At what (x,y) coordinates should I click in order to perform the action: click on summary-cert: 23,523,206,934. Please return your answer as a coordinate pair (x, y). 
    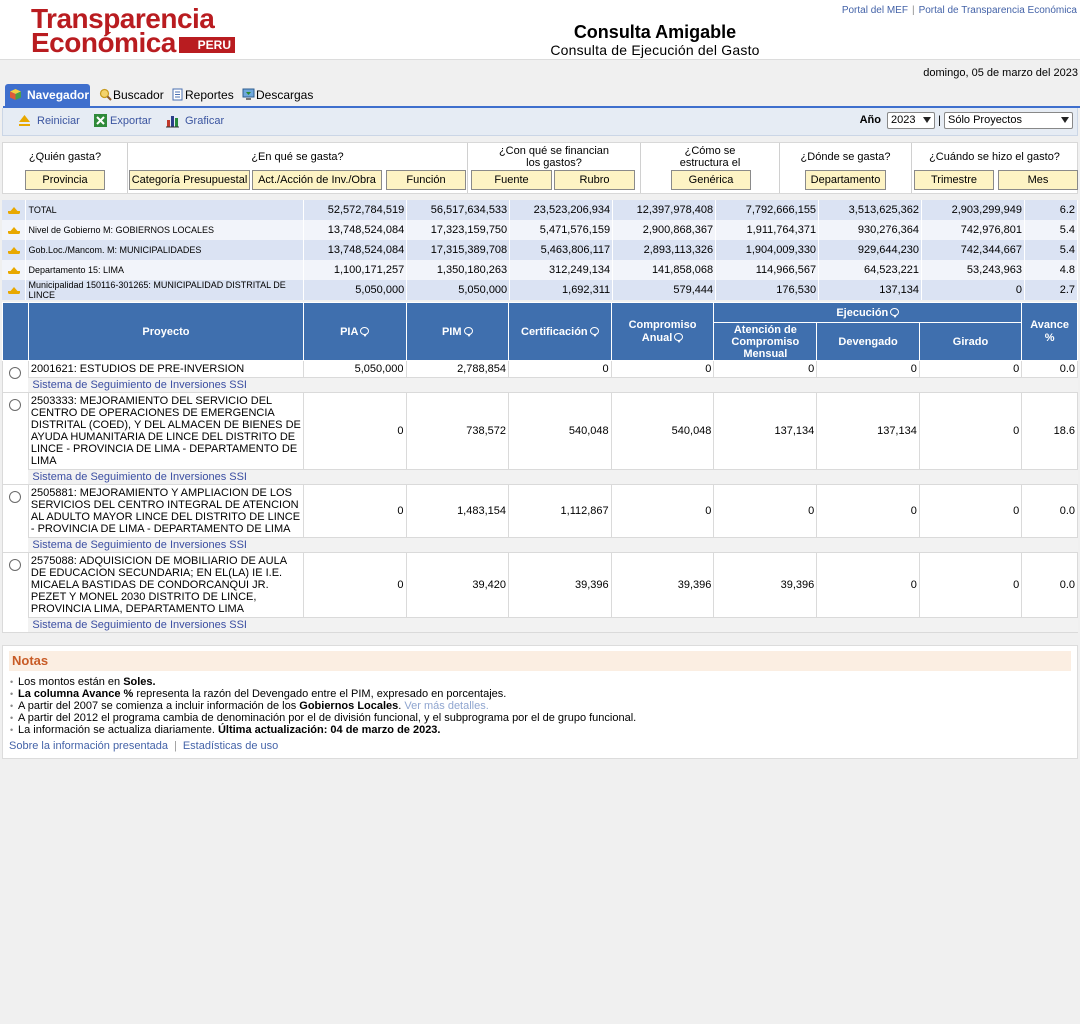
    Looking at the image, I should click on (561, 210).